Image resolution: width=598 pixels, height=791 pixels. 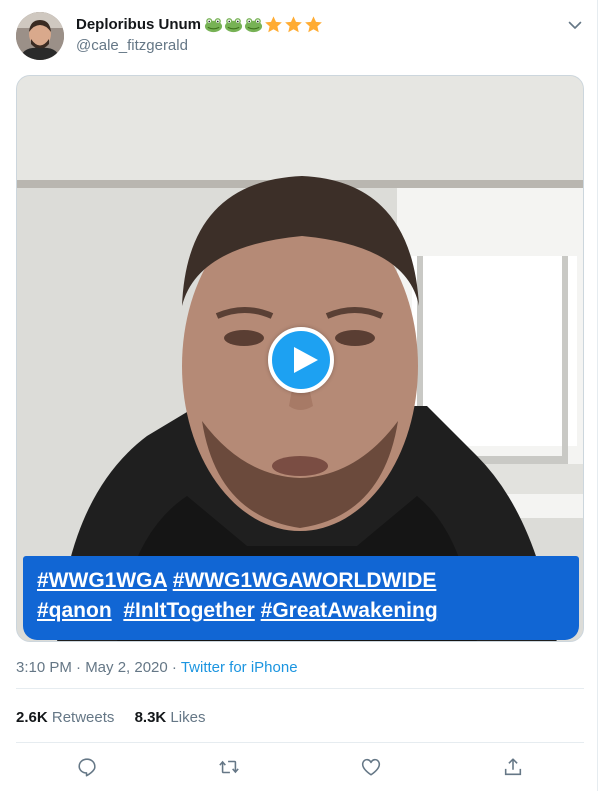 What do you see at coordinates (575, 25) in the screenshot?
I see `chevron-down-icon` at bounding box center [575, 25].